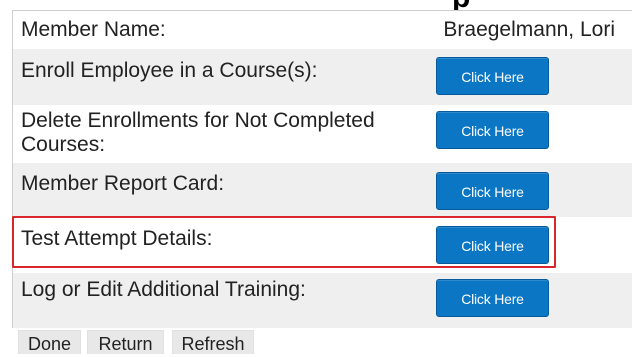 This screenshot has width=632, height=357. Describe the element at coordinates (49, 342) in the screenshot. I see `done-button: Done` at that location.